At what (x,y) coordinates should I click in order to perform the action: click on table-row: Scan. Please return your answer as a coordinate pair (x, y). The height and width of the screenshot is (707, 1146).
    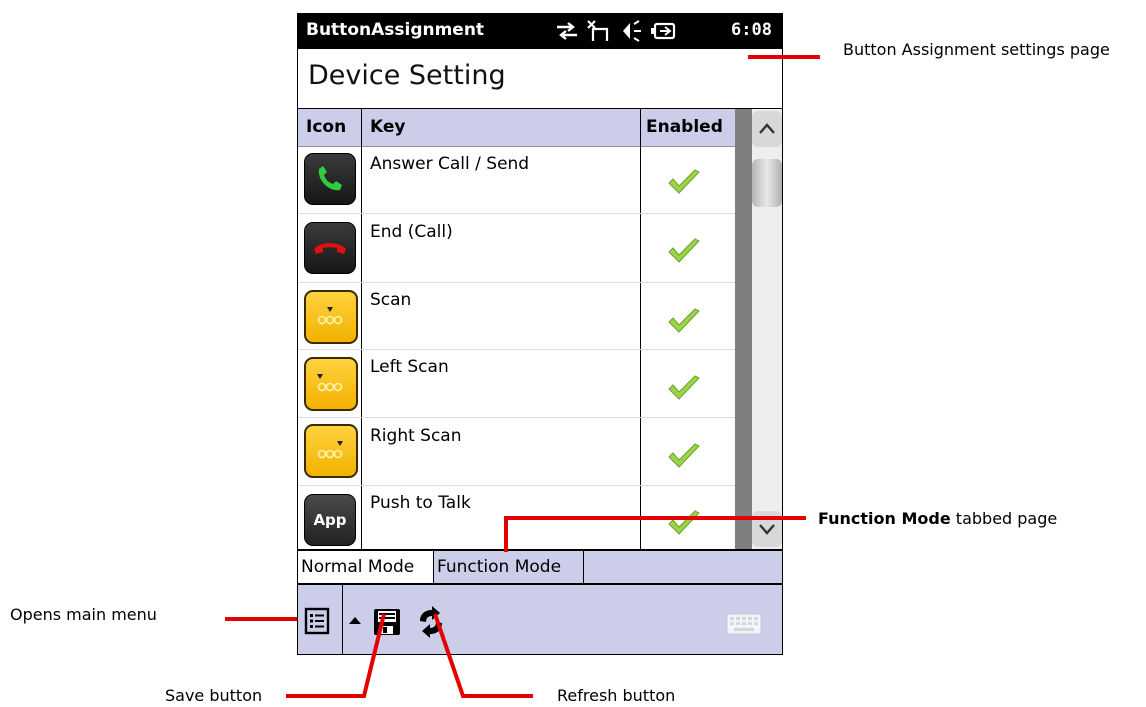
    Looking at the image, I should click on (516, 316).